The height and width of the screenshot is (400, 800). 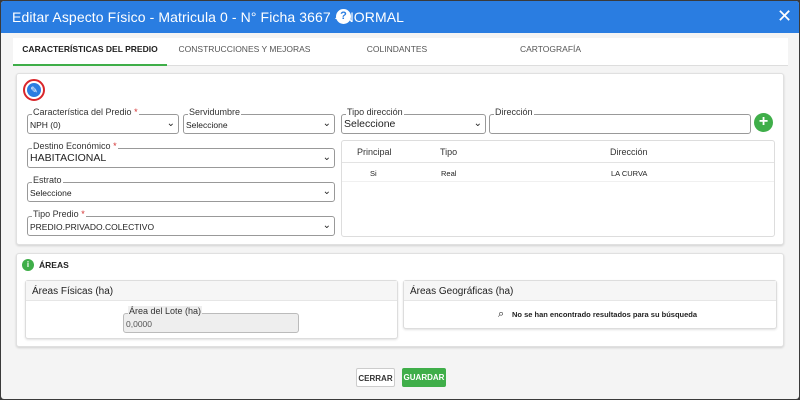 I want to click on area-lote-label: Área del Lote (ha), so click(x=165, y=311).